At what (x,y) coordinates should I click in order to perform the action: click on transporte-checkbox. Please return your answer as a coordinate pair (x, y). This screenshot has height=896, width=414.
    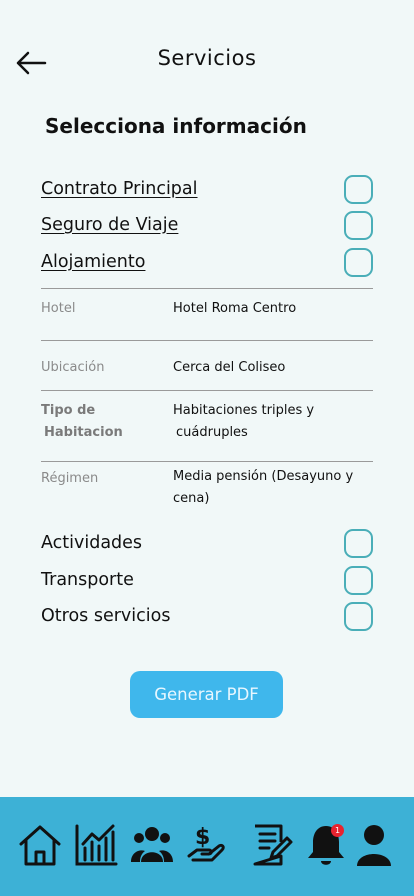
    Looking at the image, I should click on (358, 580).